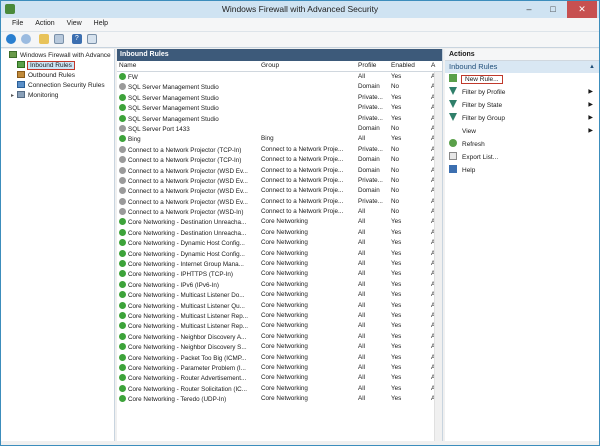 The image size is (600, 446). Describe the element at coordinates (57, 76) in the screenshot. I see `tree-item: Outbound Rules` at that location.